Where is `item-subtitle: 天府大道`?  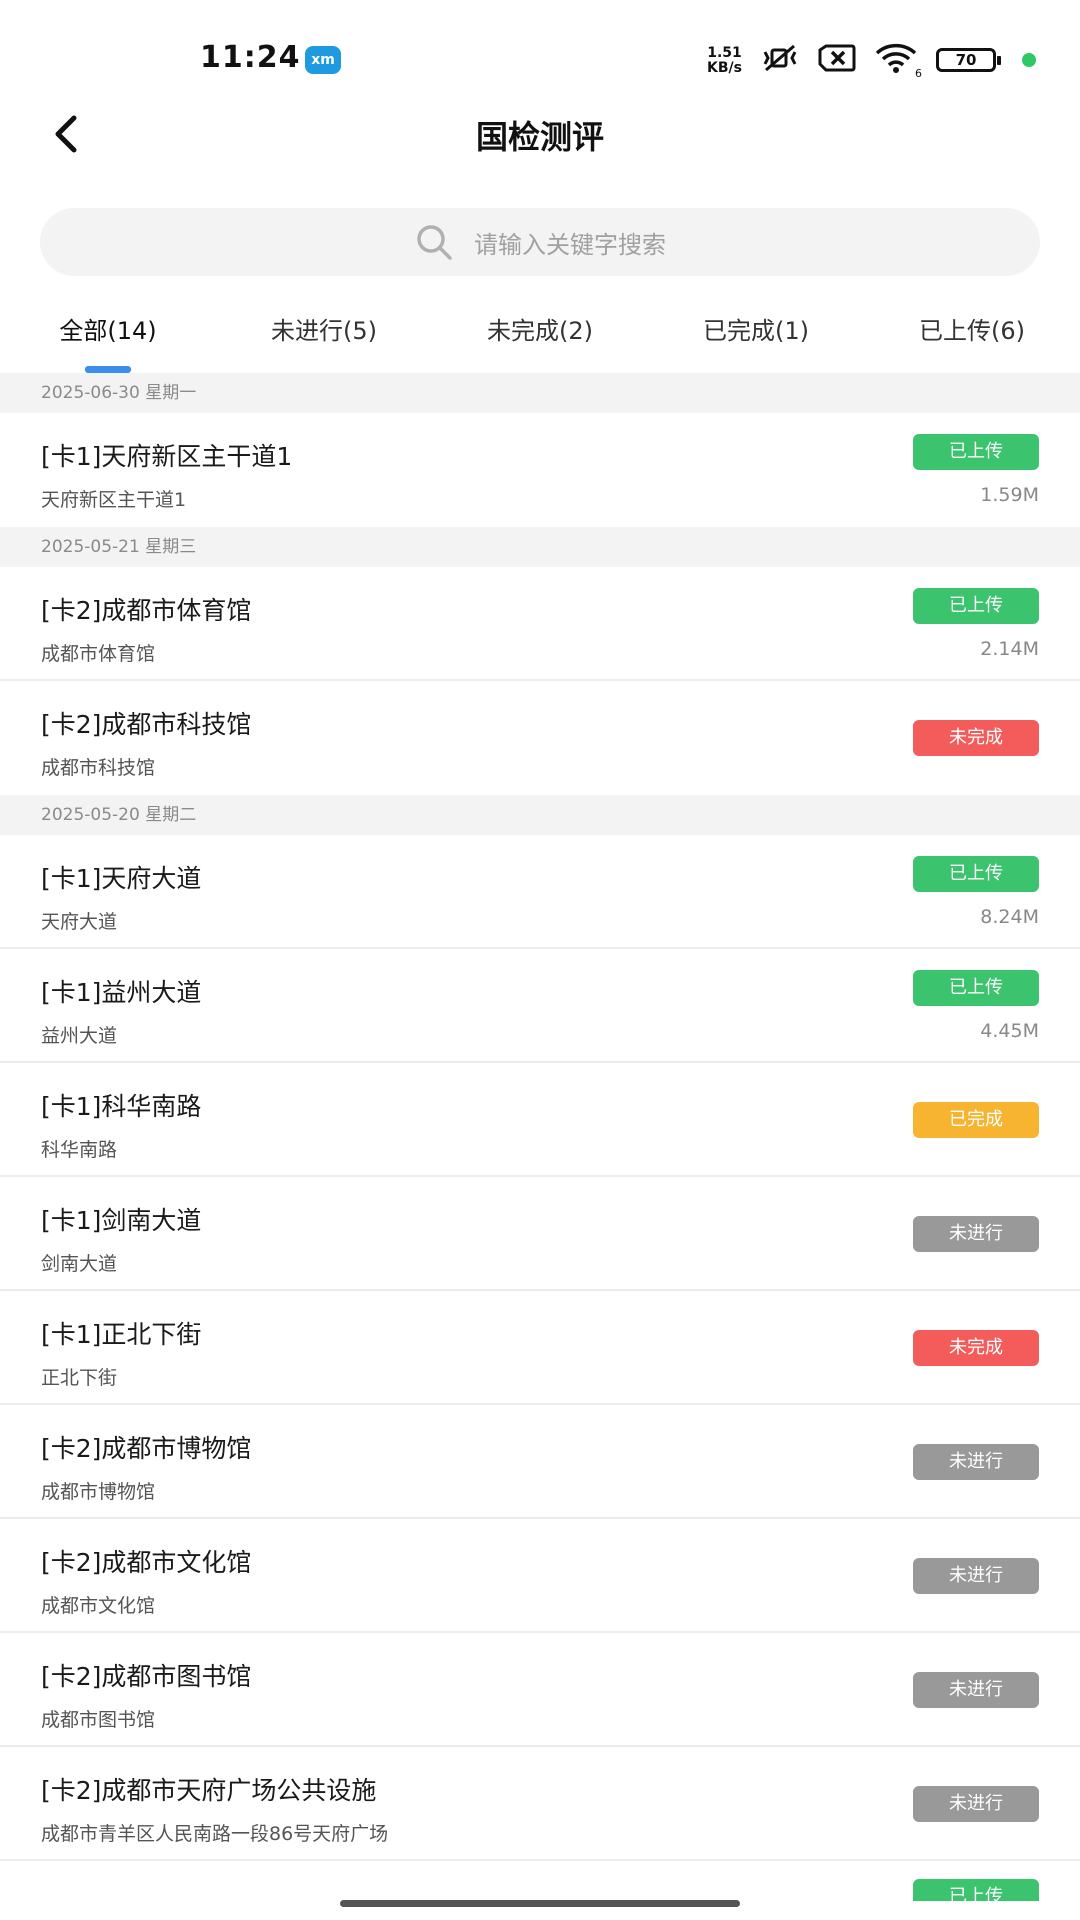
item-subtitle: 天府大道 is located at coordinates (79, 922).